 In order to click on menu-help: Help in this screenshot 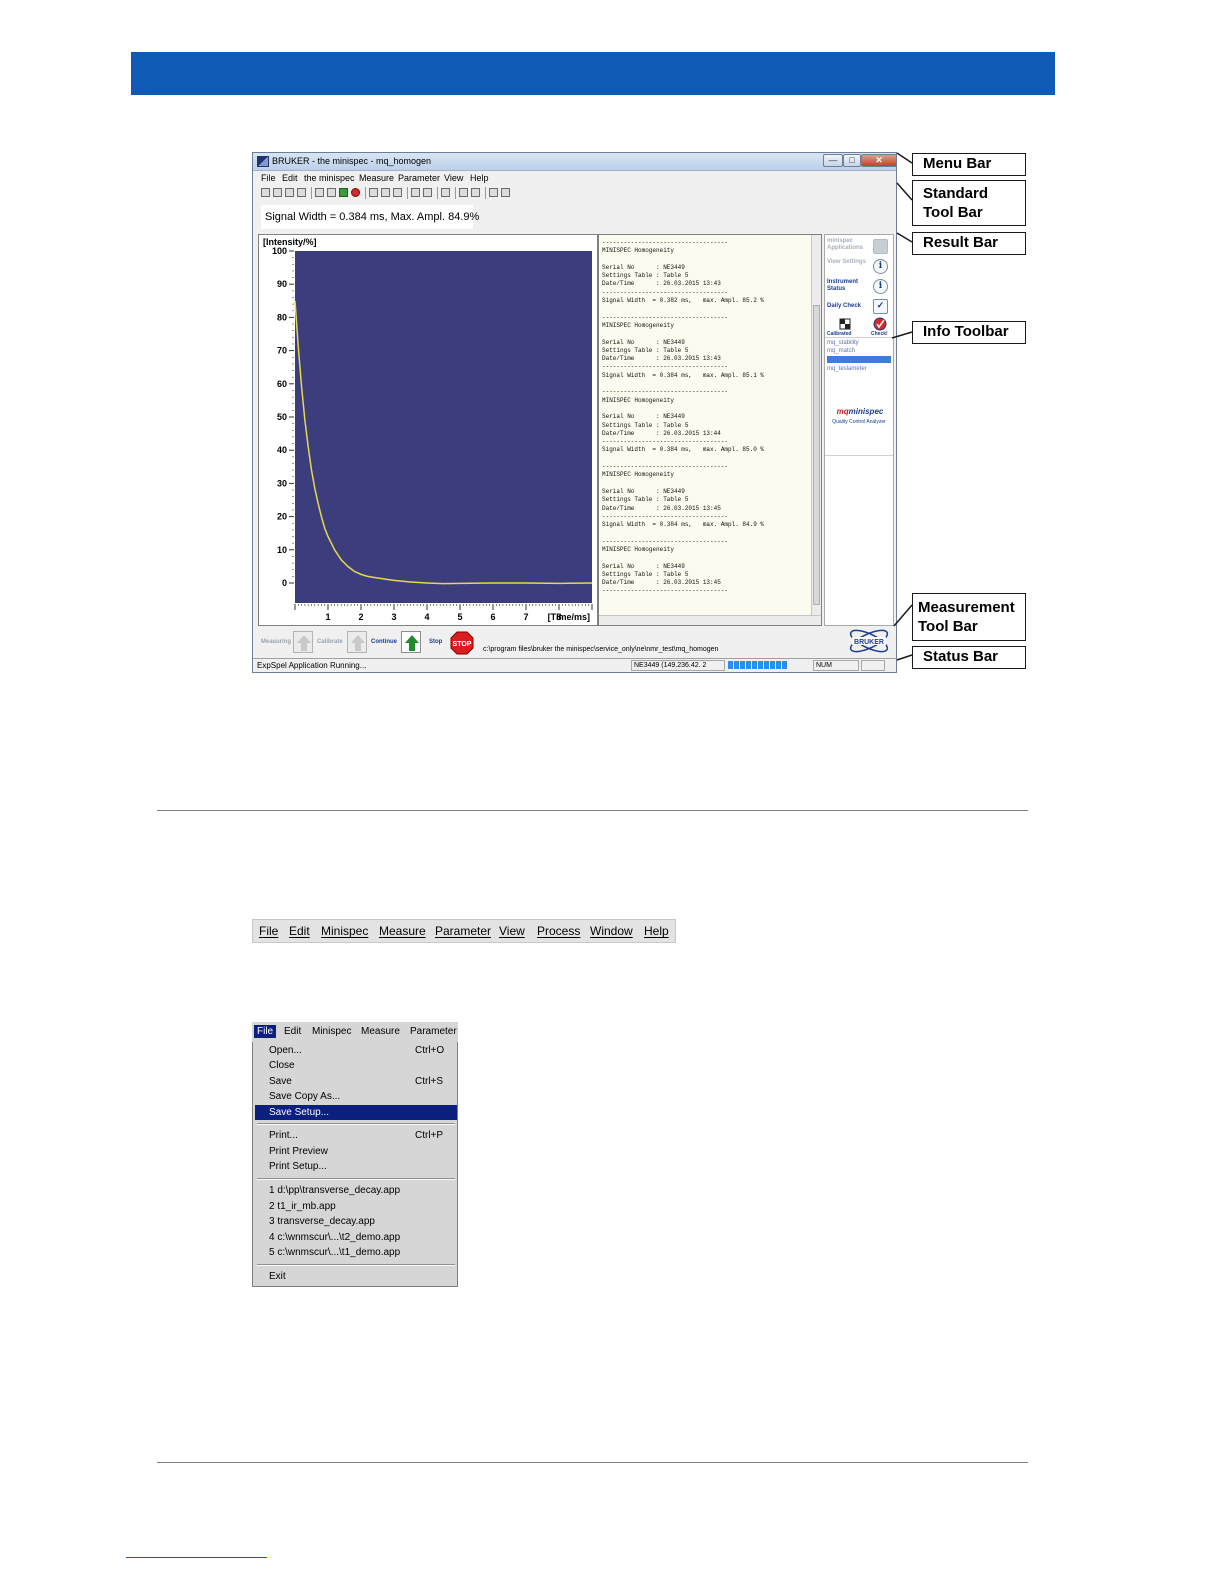, I will do `click(479, 178)`.